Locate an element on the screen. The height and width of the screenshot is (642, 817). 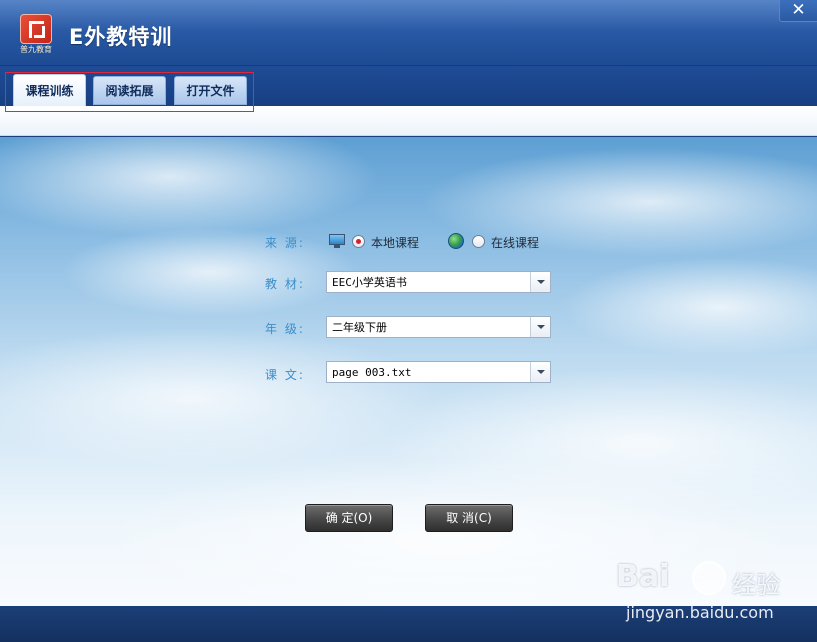
lesson-select: page 003.txt is located at coordinates (438, 372).